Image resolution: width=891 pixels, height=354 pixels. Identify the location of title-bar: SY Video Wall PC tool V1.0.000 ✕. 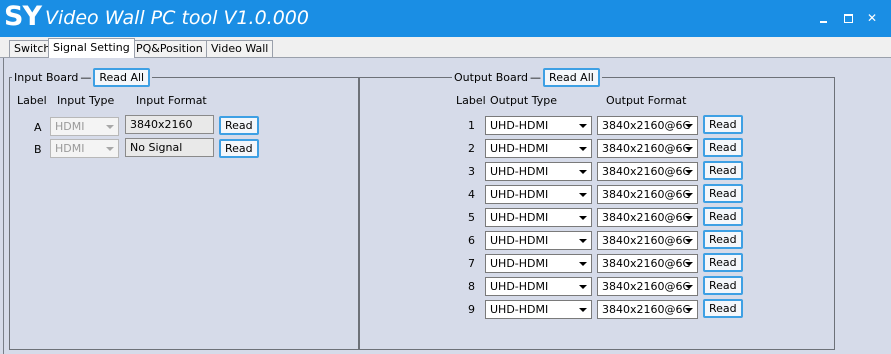
(445, 18).